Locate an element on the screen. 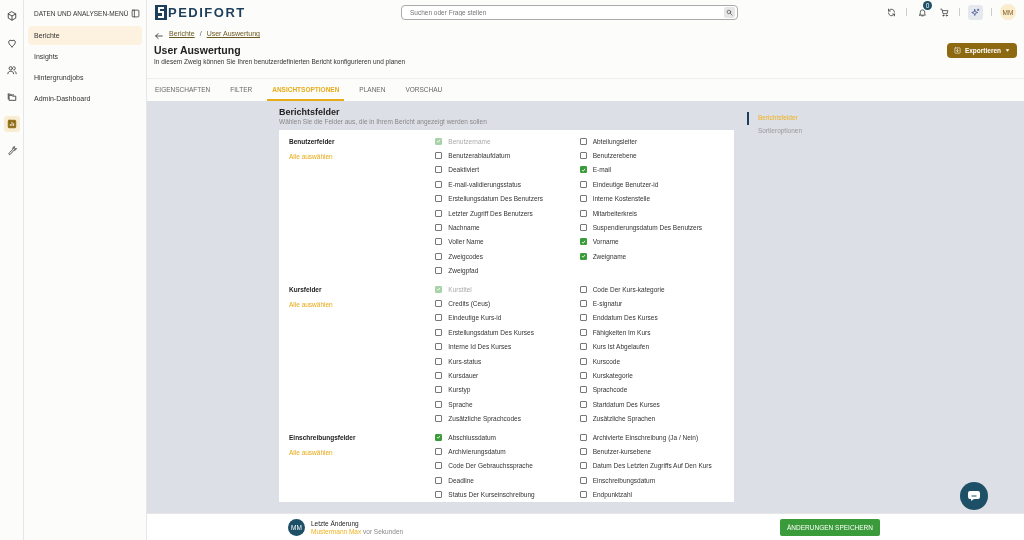 The image size is (1024, 540). users-icon is located at coordinates (11, 70).